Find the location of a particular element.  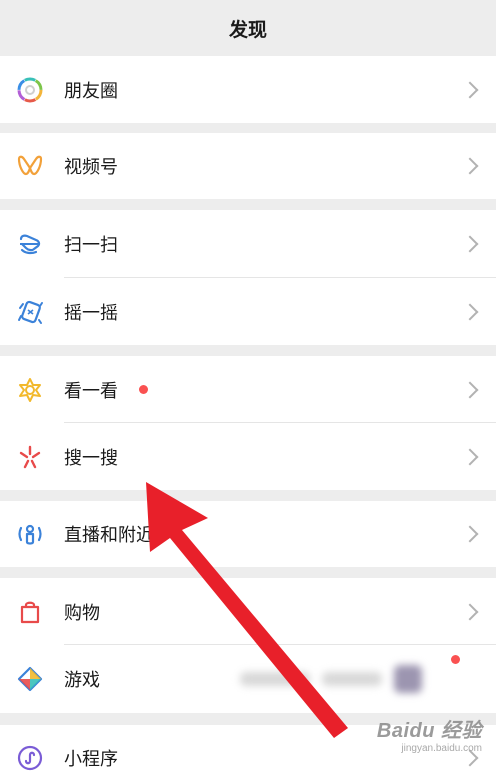

moments-icon is located at coordinates (30, 90).